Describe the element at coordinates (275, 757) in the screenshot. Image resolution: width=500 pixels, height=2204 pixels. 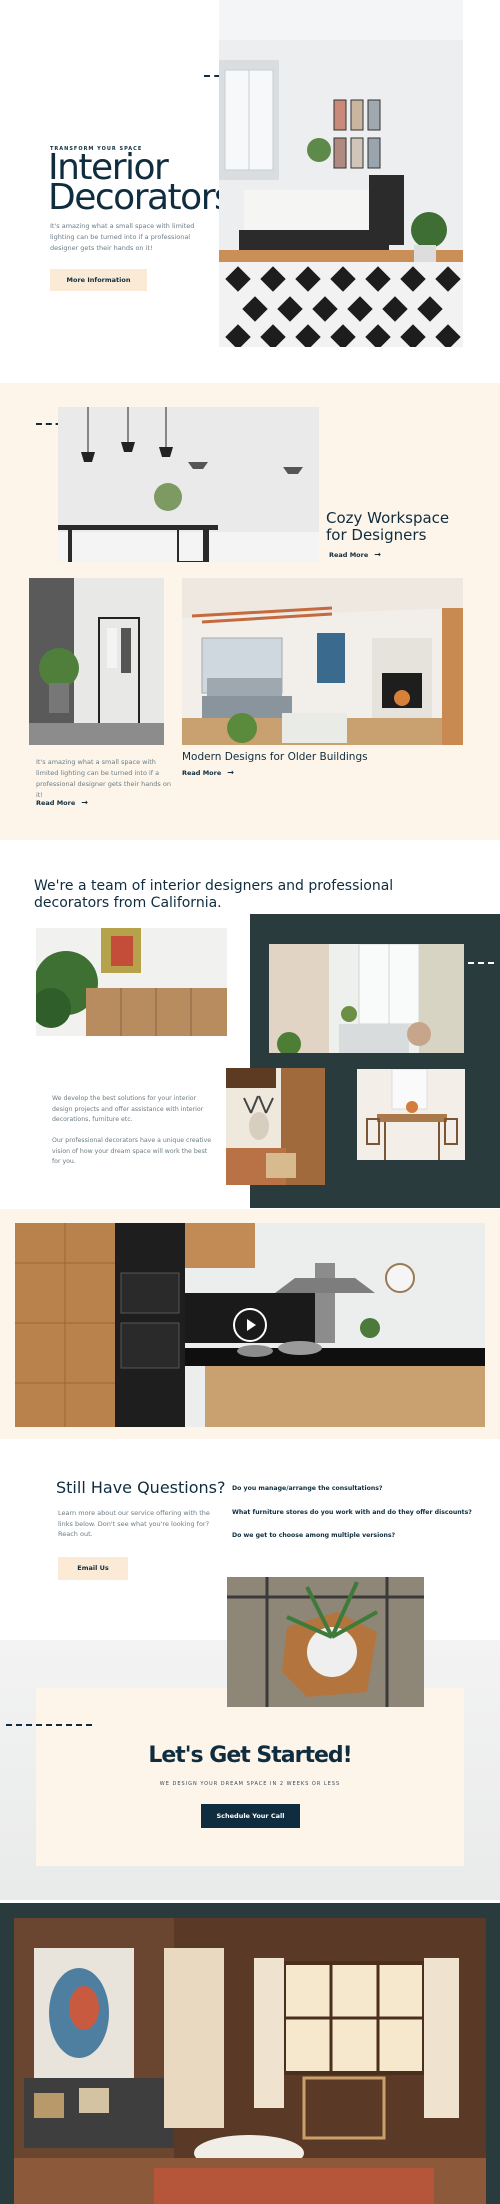
I see `modern-designs-title: Modern Designs for Older Buildings` at that location.